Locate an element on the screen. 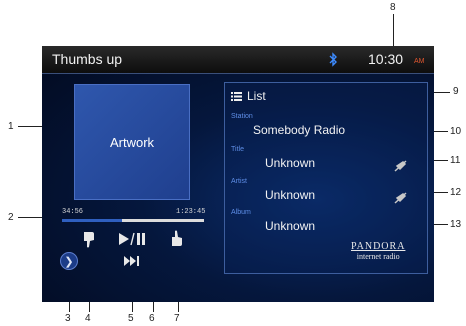 The image size is (466, 326). title-value: Unknown is located at coordinates (290, 163).